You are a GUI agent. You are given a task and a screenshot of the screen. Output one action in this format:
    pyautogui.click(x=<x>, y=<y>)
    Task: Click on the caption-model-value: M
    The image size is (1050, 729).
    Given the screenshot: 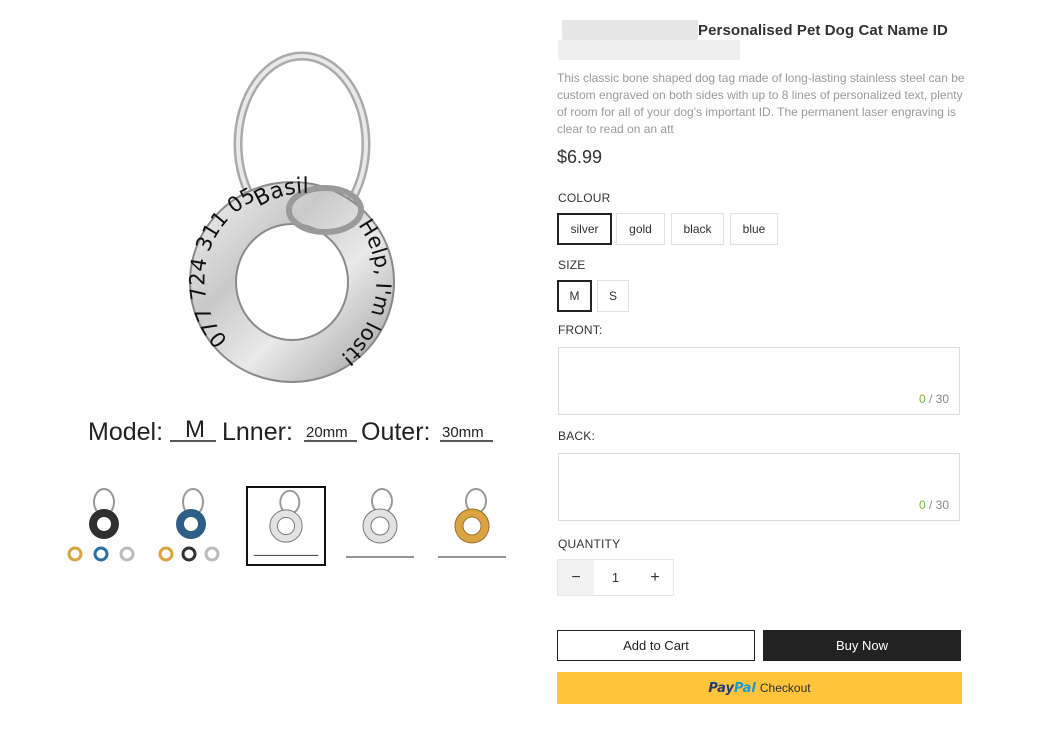 What is the action you would take?
    pyautogui.click(x=195, y=429)
    